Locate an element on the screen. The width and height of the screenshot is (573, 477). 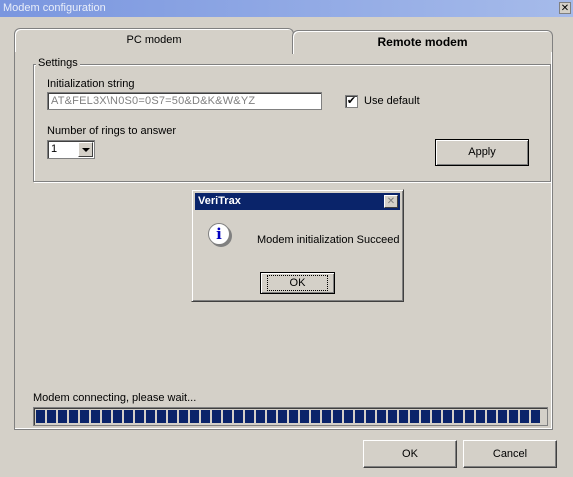
tab-remote-modem-label: Remote modem is located at coordinates (422, 42).